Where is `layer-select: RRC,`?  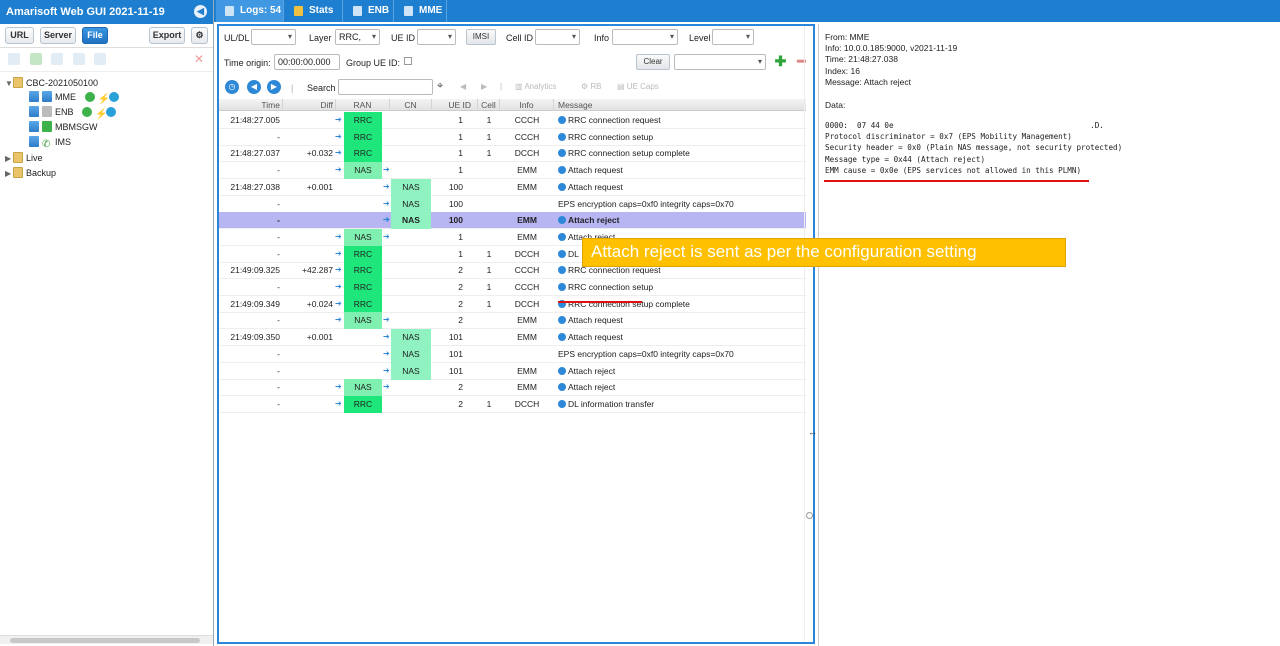
layer-select: RRC, is located at coordinates (357, 37).